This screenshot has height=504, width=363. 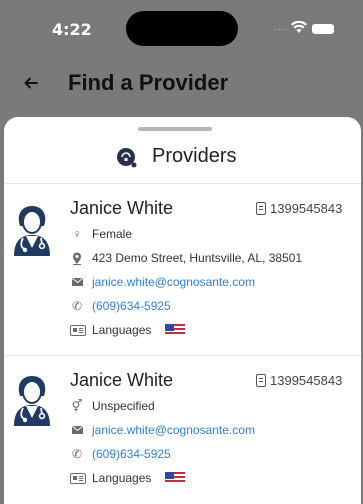 I want to click on gender-unspecified-icon: ⚥, so click(x=77, y=406).